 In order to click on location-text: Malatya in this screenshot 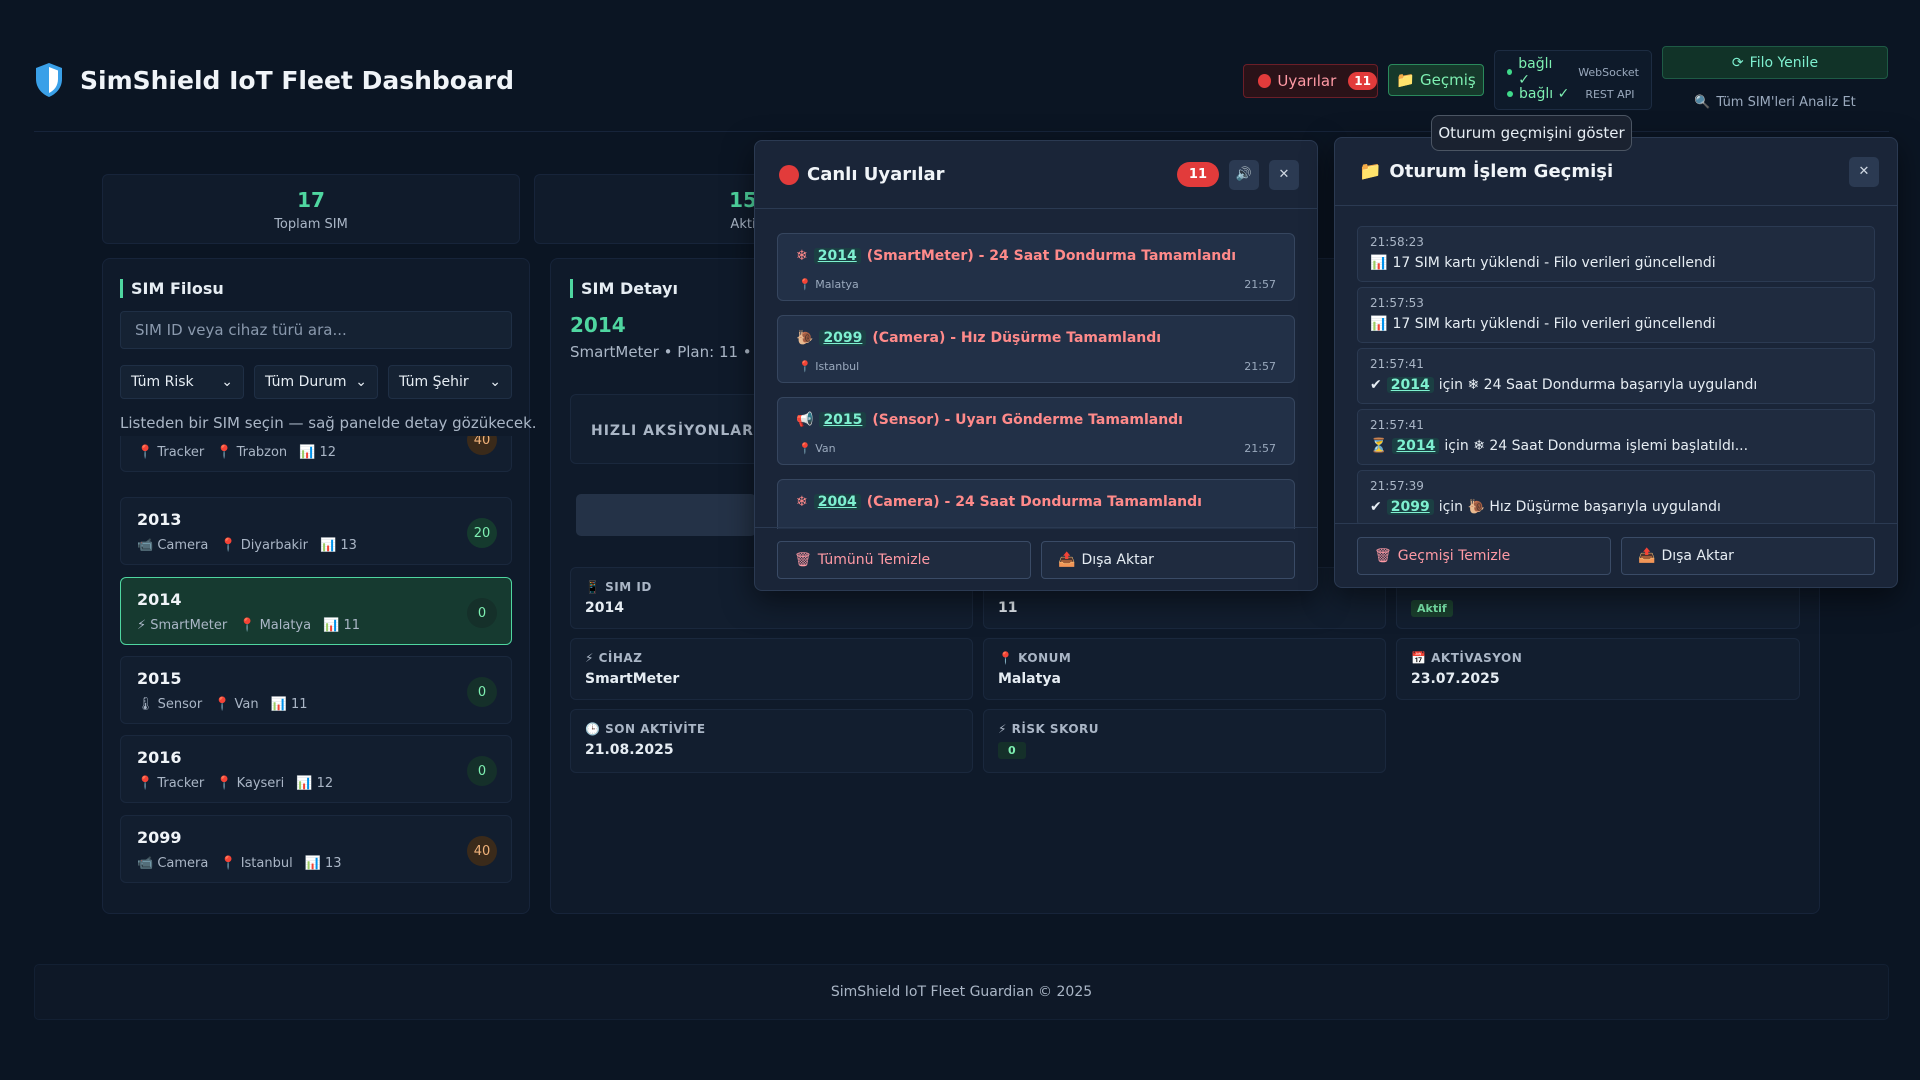, I will do `click(837, 284)`.